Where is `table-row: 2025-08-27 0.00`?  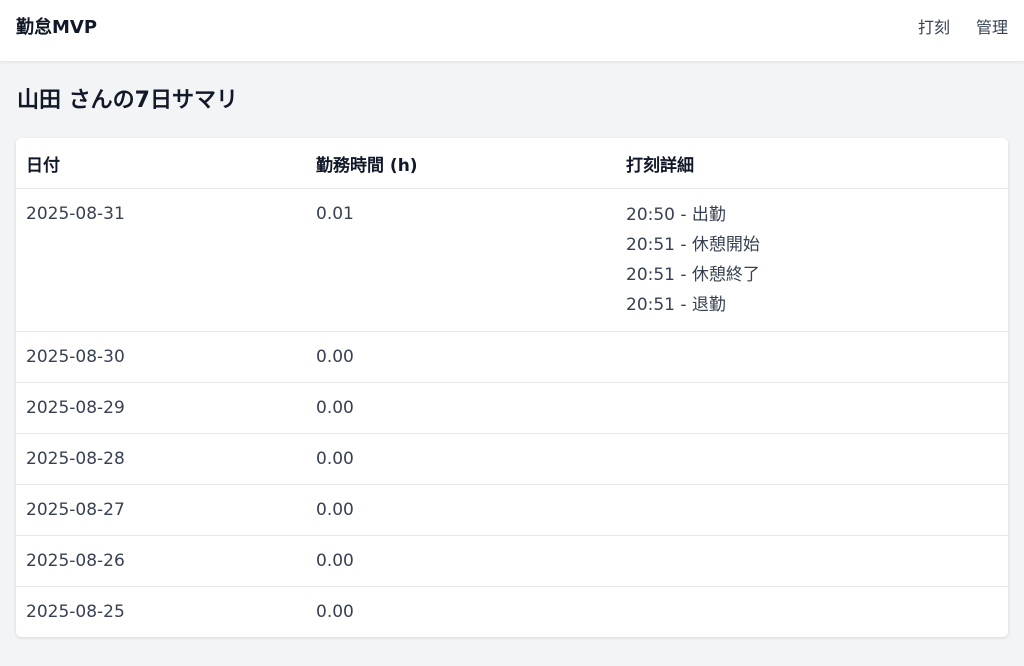
table-row: 2025-08-27 0.00 is located at coordinates (512, 510).